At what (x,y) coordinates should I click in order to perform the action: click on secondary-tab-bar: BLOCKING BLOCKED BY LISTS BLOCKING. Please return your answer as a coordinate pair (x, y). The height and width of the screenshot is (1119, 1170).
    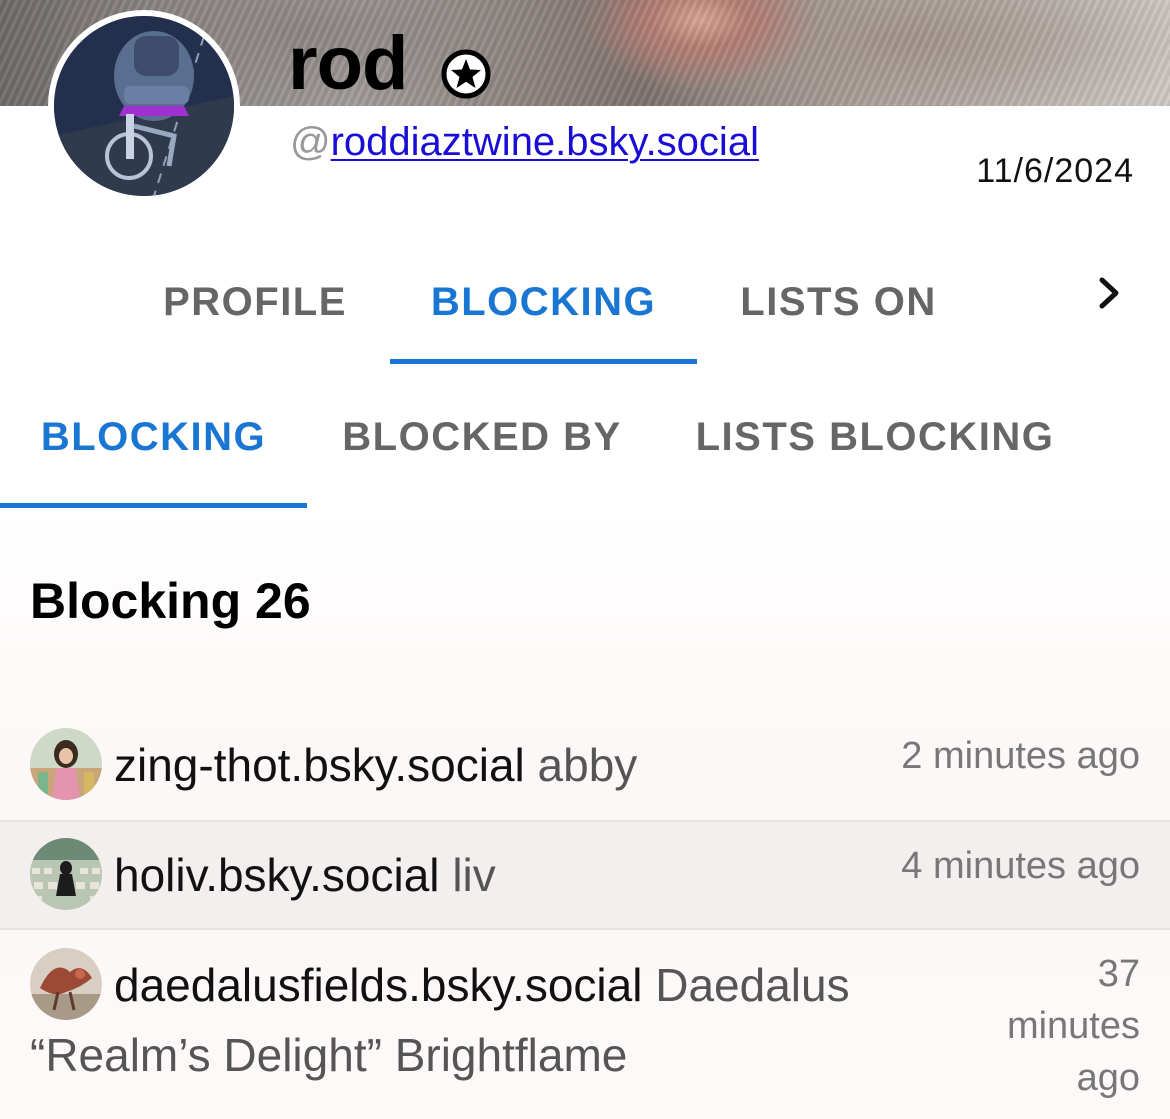
    Looking at the image, I should click on (585, 437).